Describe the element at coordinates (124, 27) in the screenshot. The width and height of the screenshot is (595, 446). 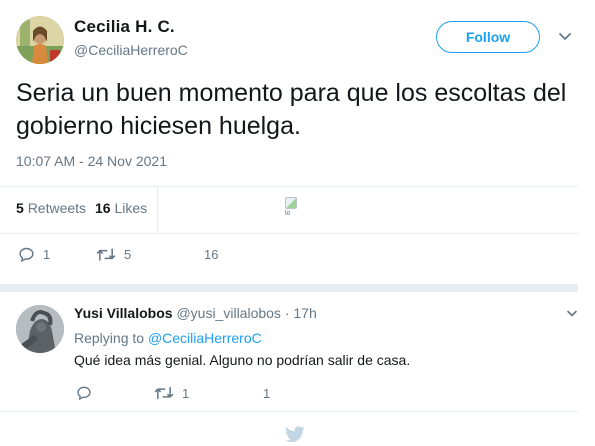
I see `author-name: Cecilia H. C.` at that location.